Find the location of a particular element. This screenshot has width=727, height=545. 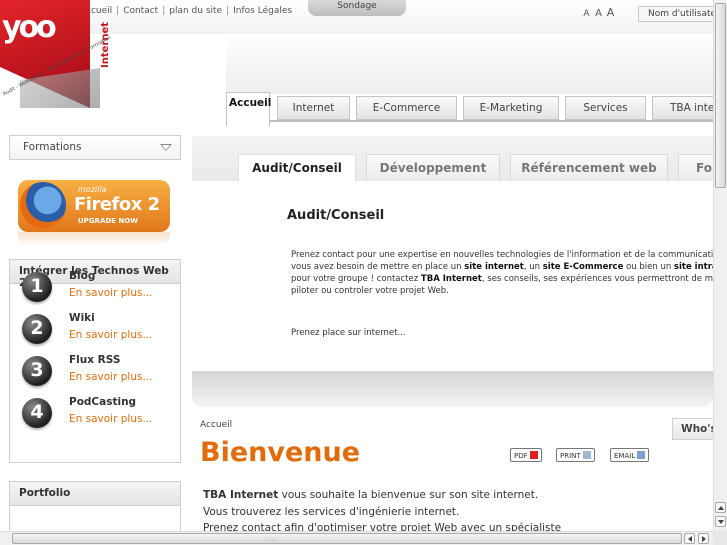

formations-select: Formations is located at coordinates (95, 147).